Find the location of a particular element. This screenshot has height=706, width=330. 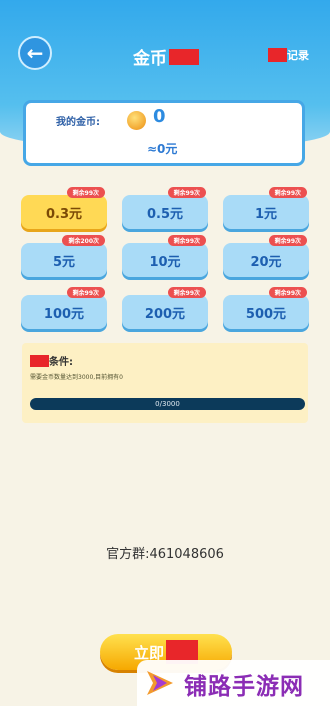

cash-equivalent: ≈0元 is located at coordinates (162, 149).